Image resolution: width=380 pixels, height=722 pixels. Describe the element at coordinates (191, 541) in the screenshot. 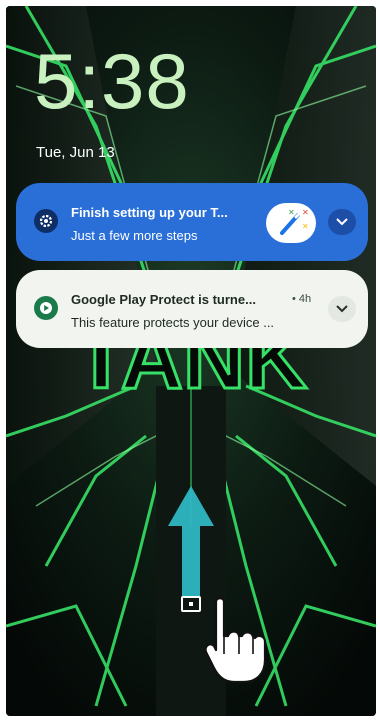

I see `swipe-up-arrow-icon` at that location.